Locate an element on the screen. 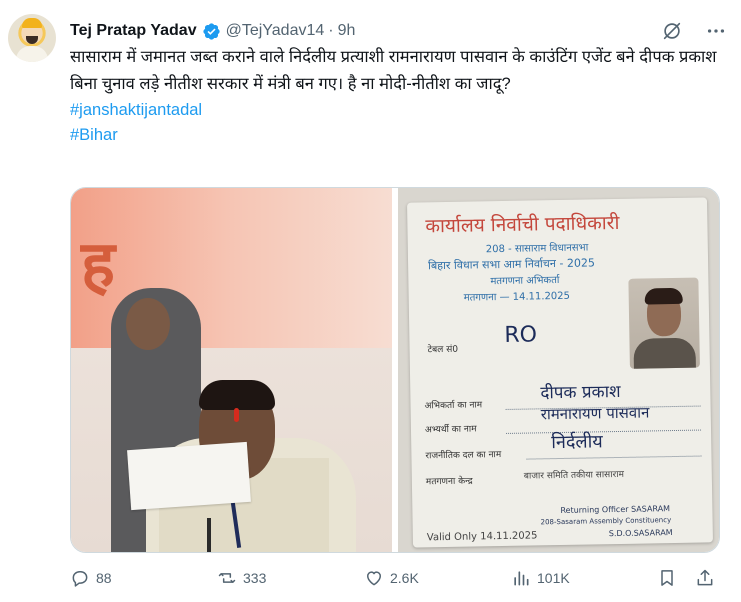  repost-button: 333 is located at coordinates (241, 578).